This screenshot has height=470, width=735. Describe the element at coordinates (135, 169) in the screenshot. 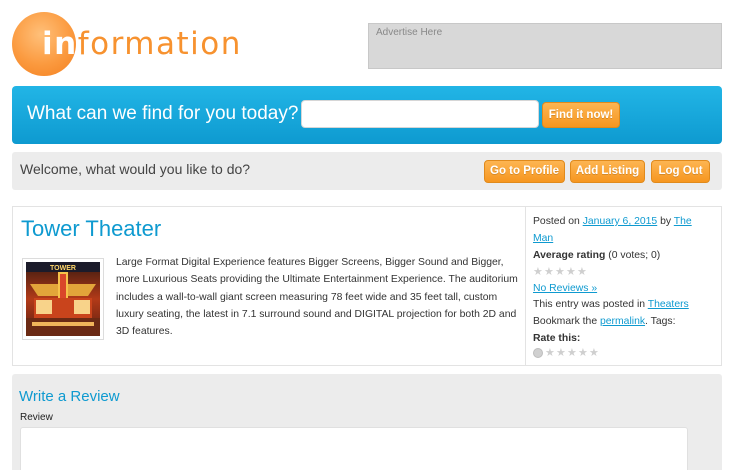

I see `welcome-text: Welcome, what would you like to do?` at that location.